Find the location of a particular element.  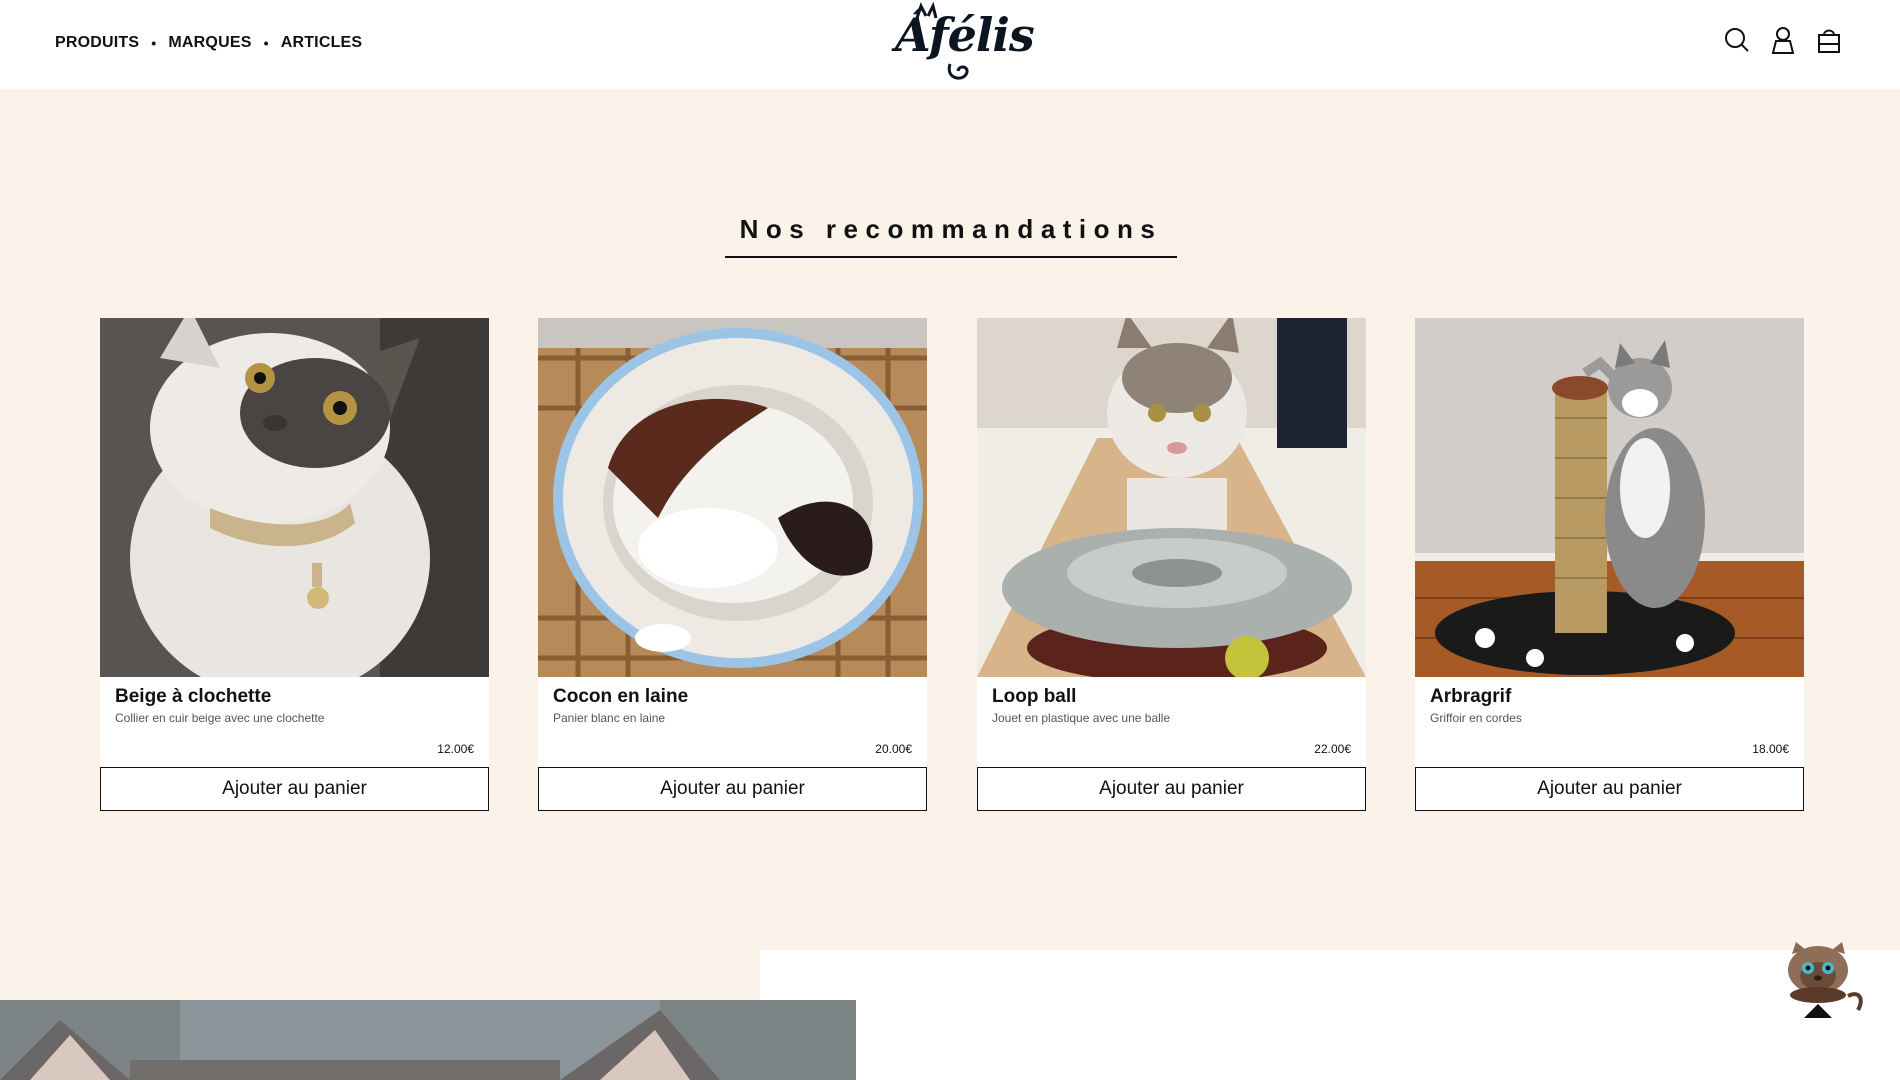

title-underline is located at coordinates (951, 257).